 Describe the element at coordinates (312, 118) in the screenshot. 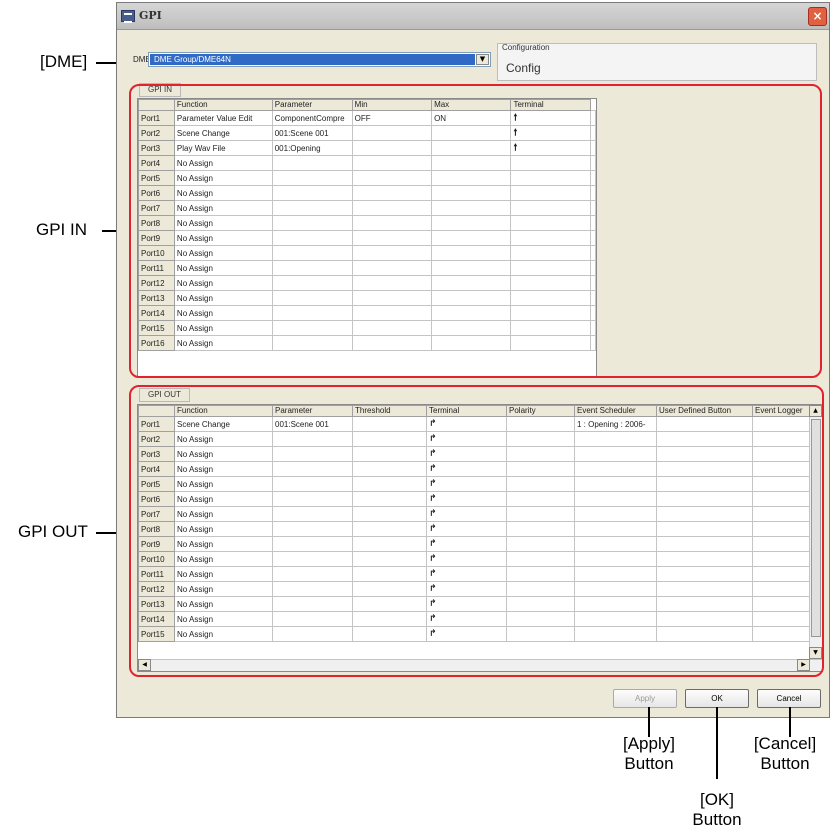

I see `gpi-in-parameter-cell: ComponentCompre` at that location.